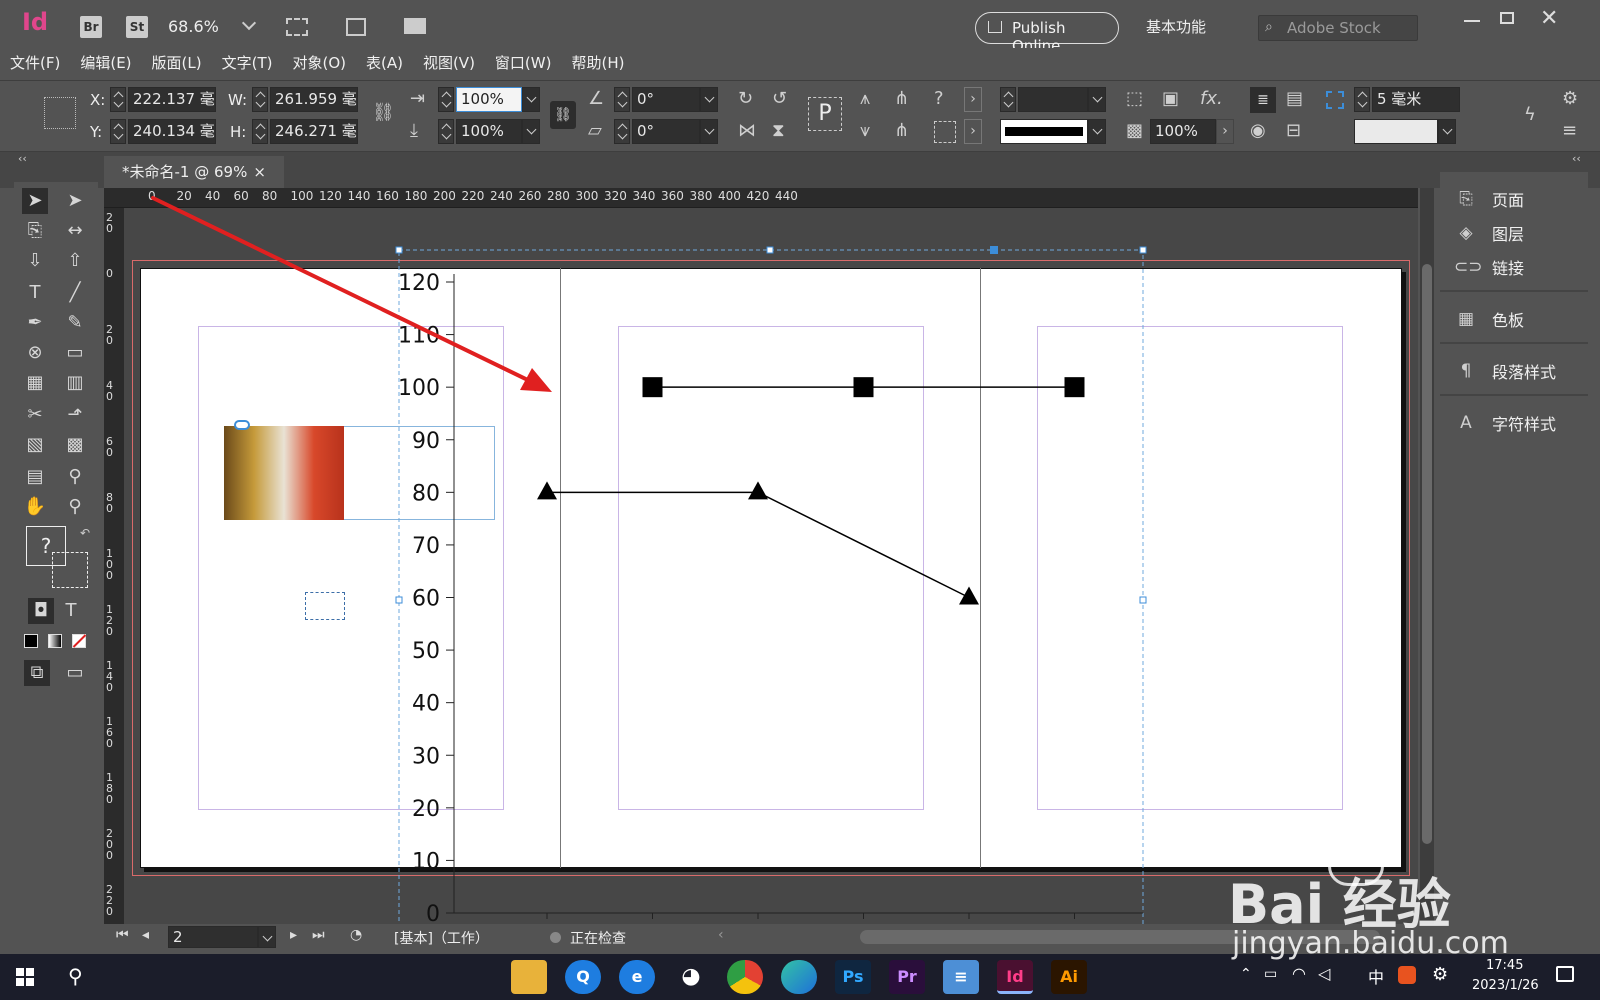 The image size is (1600, 1000). Describe the element at coordinates (1507, 18) in the screenshot. I see `maximize-icon` at that location.